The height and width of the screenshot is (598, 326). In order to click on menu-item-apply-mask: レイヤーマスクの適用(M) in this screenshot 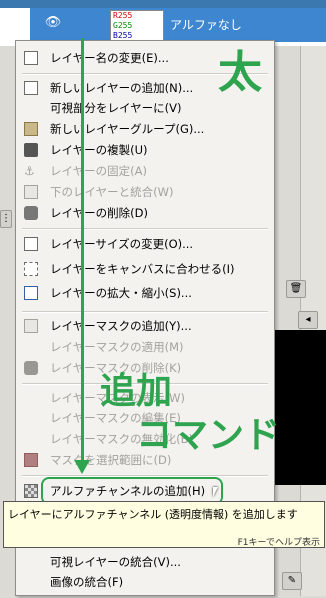, I will do `click(145, 347)`.